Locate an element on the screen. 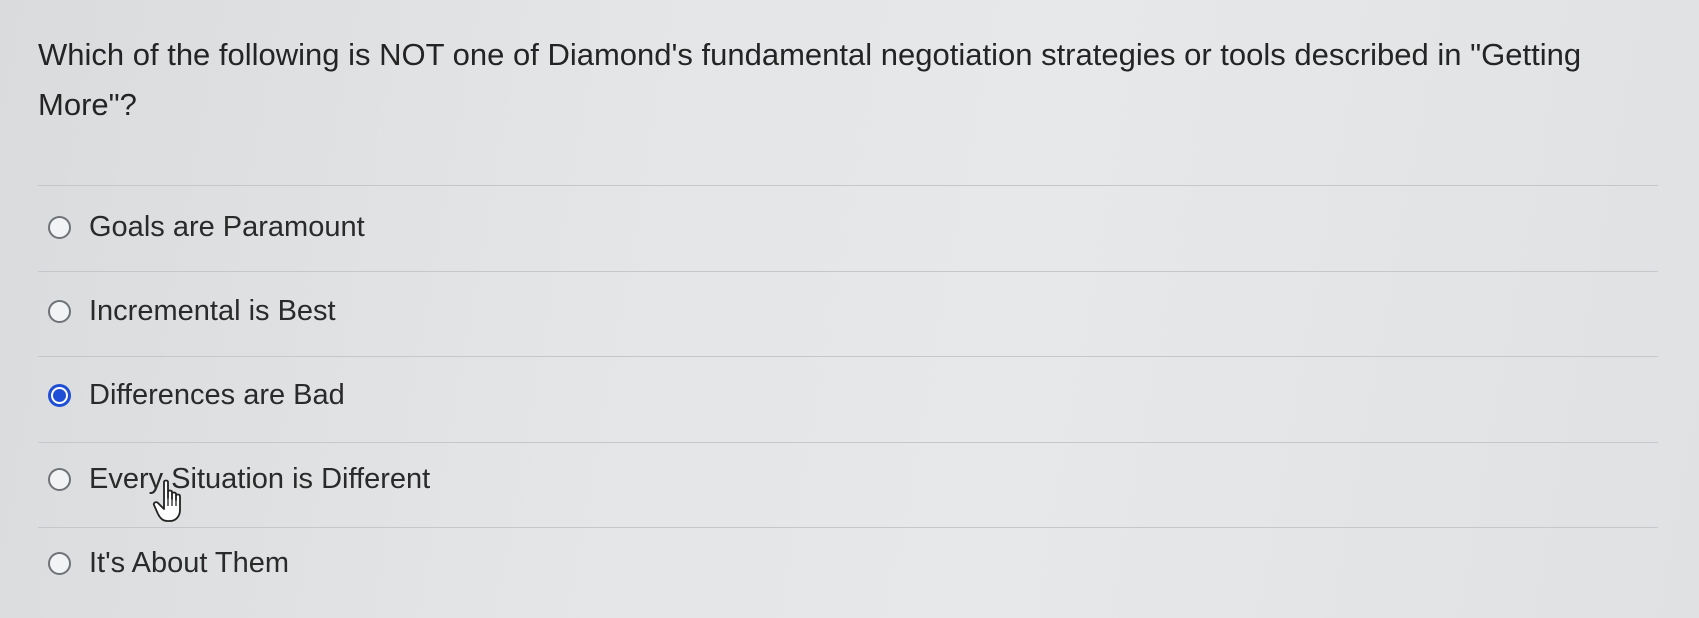 The height and width of the screenshot is (618, 1699). radio-dot-icon is located at coordinates (59, 395).